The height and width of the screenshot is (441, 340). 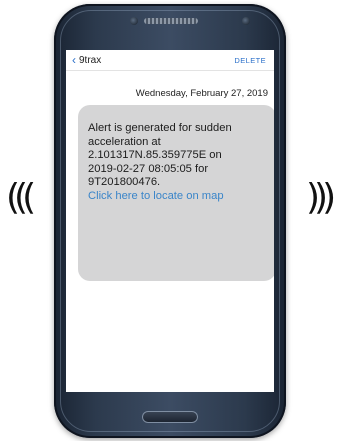 What do you see at coordinates (155, 155) in the screenshot?
I see `message-line: 2.101317N.85.359775E on` at bounding box center [155, 155].